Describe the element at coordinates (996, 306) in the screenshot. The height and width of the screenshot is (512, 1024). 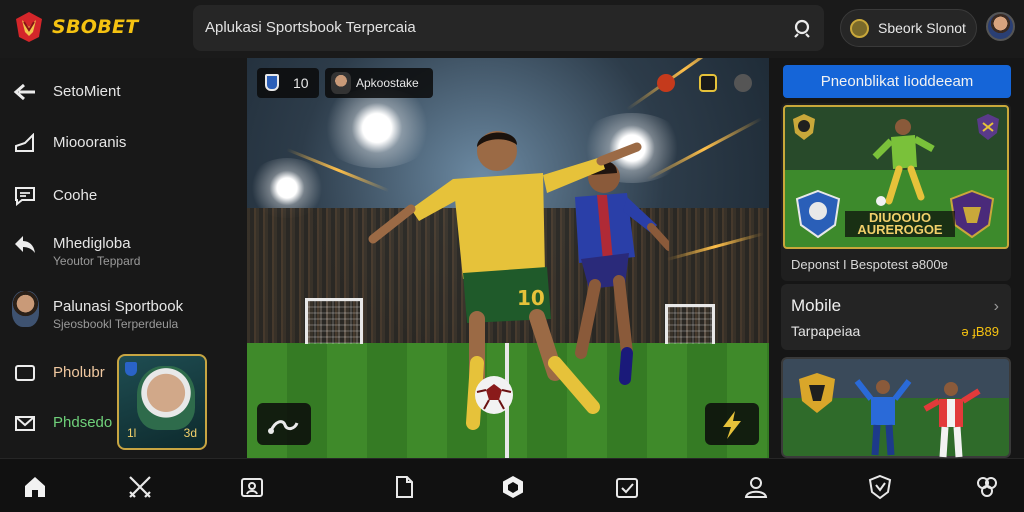
I see `chevron-right-icon: ›` at that location.